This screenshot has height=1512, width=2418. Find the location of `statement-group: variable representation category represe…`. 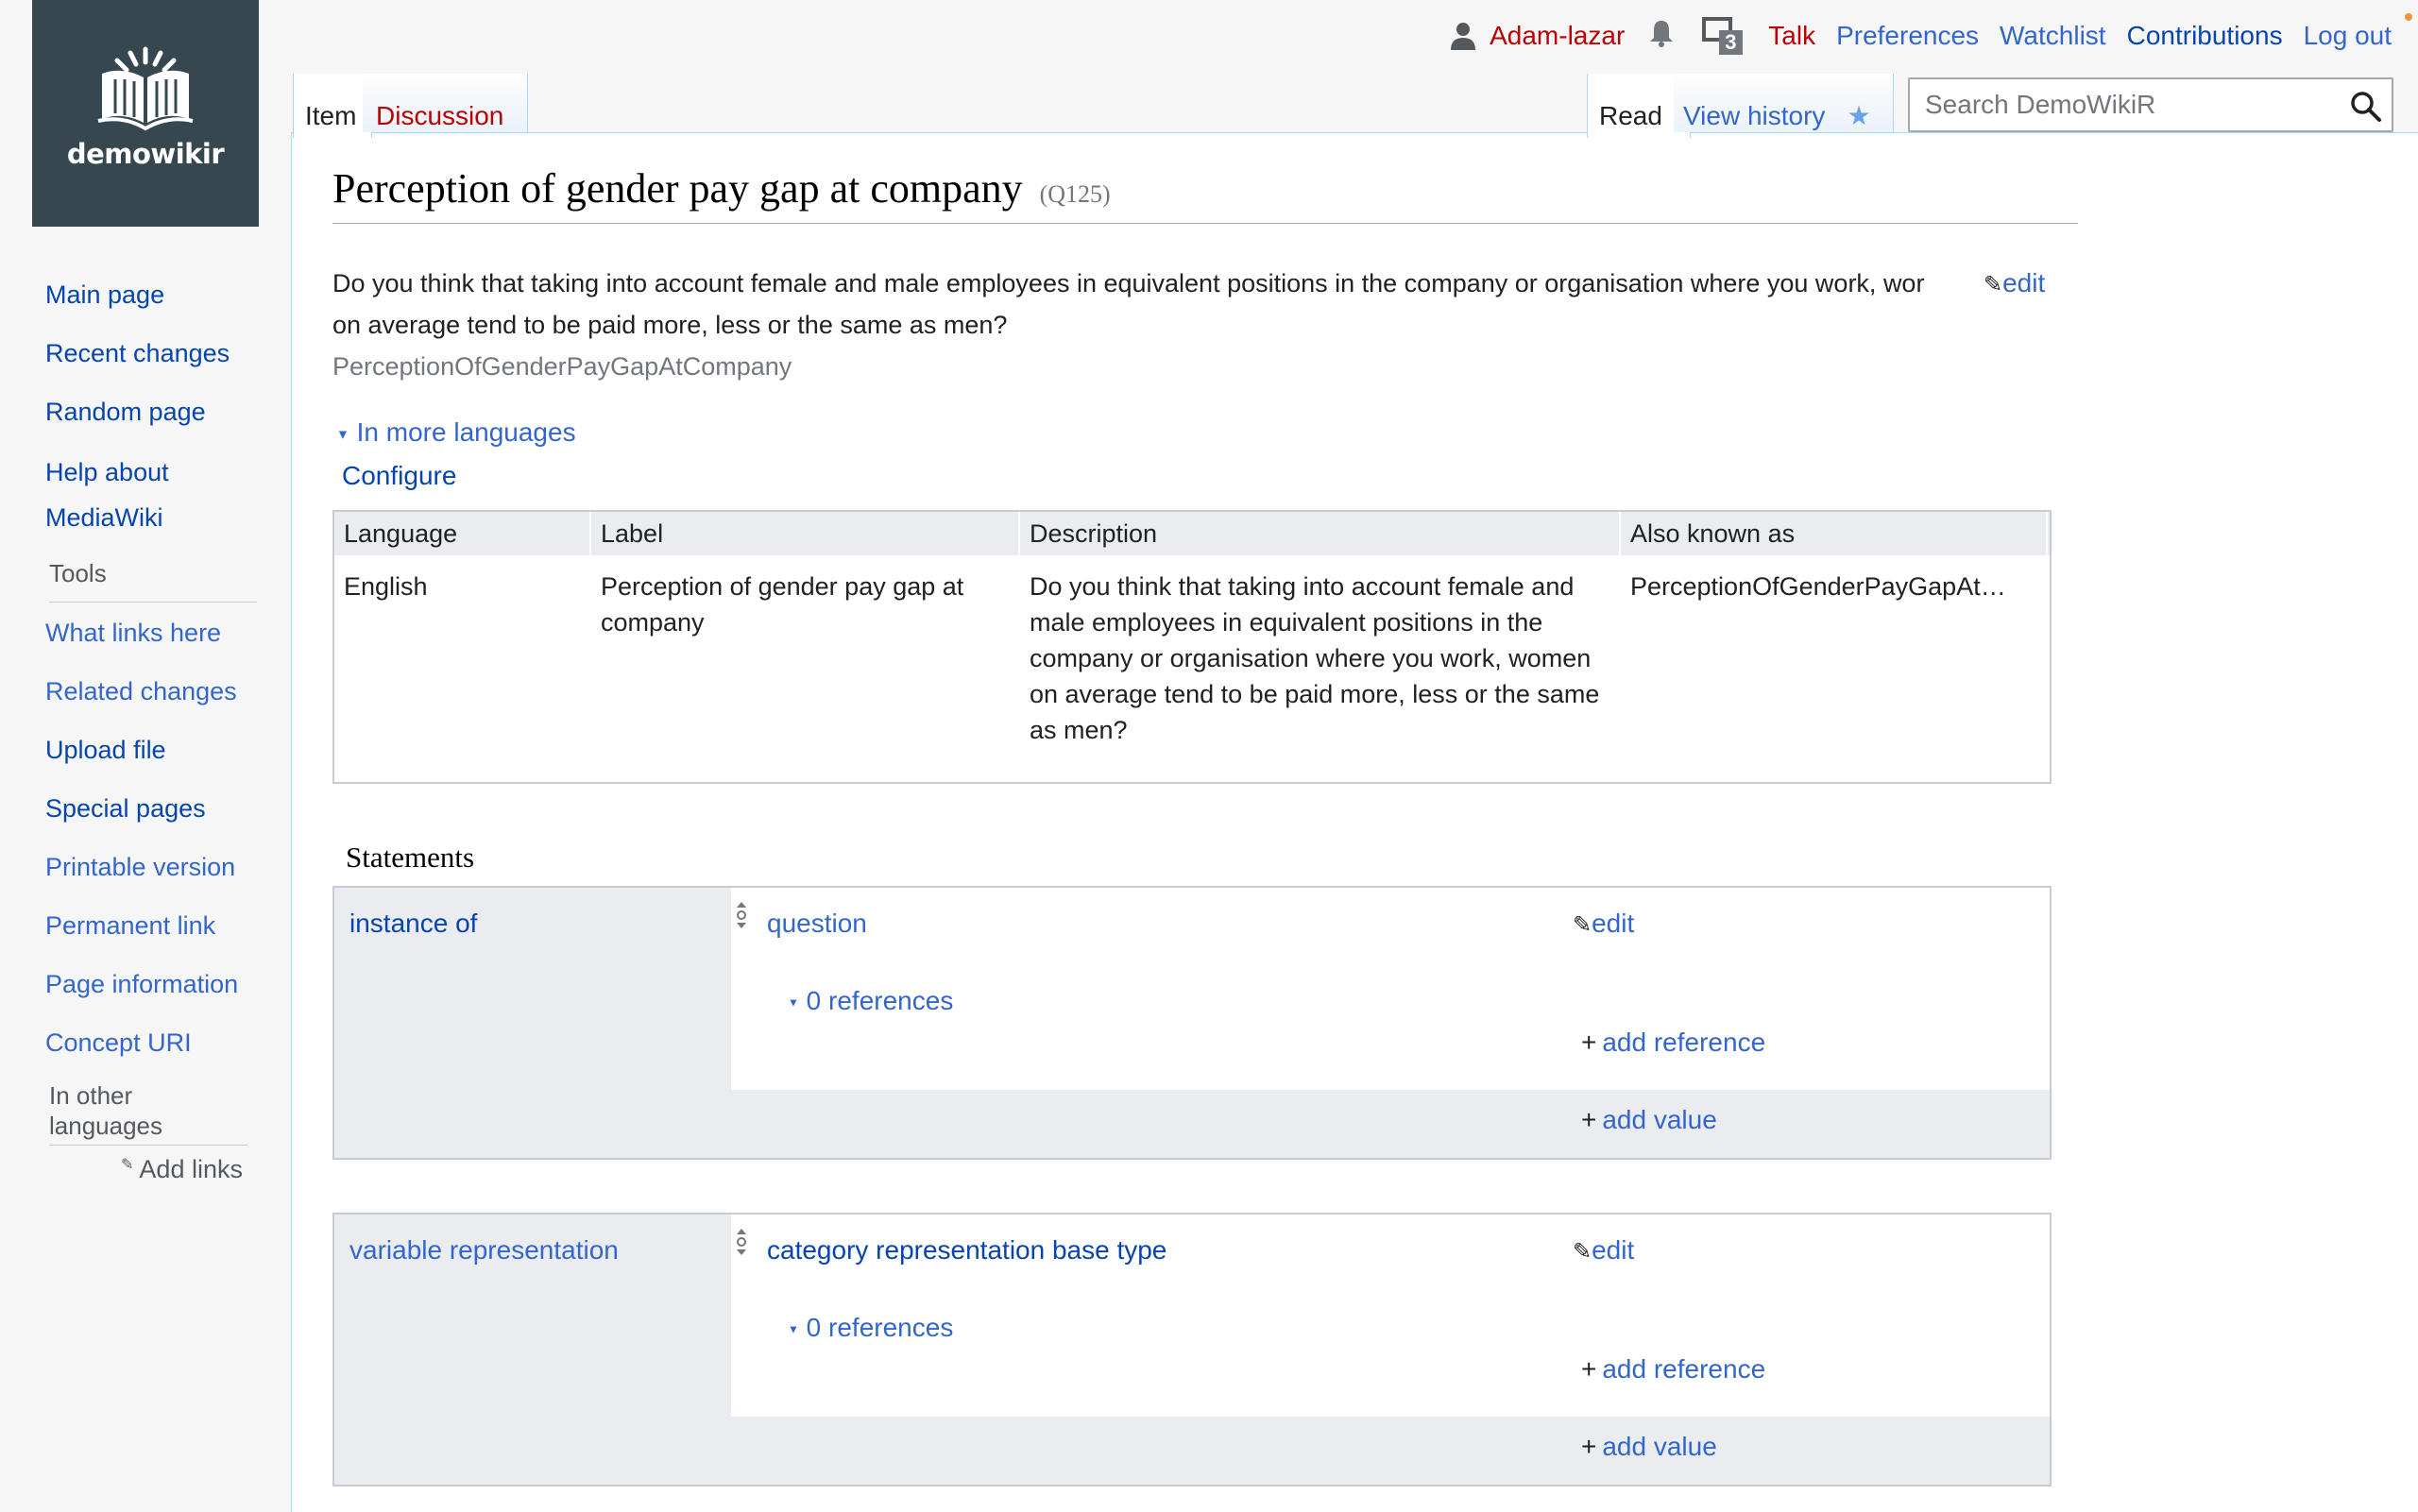

statement-group: variable representation category represe… is located at coordinates (1192, 1350).